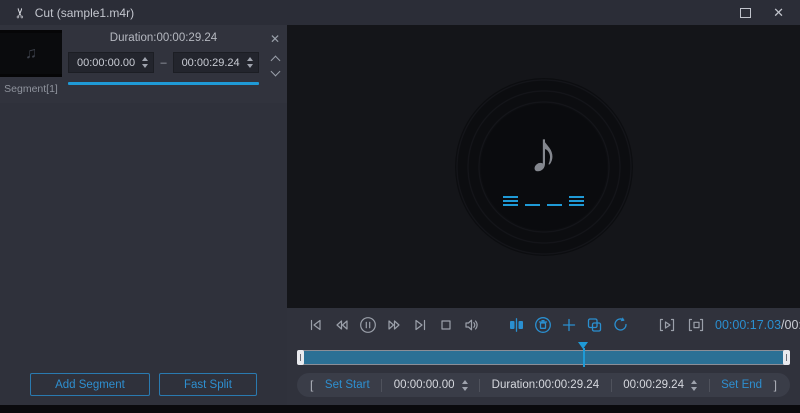  I want to click on playhead-line, so click(583, 357).